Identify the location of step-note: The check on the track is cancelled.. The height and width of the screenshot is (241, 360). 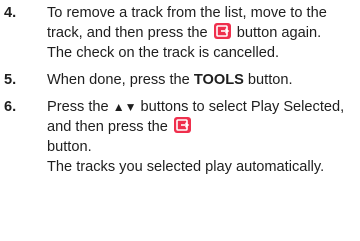
(163, 53).